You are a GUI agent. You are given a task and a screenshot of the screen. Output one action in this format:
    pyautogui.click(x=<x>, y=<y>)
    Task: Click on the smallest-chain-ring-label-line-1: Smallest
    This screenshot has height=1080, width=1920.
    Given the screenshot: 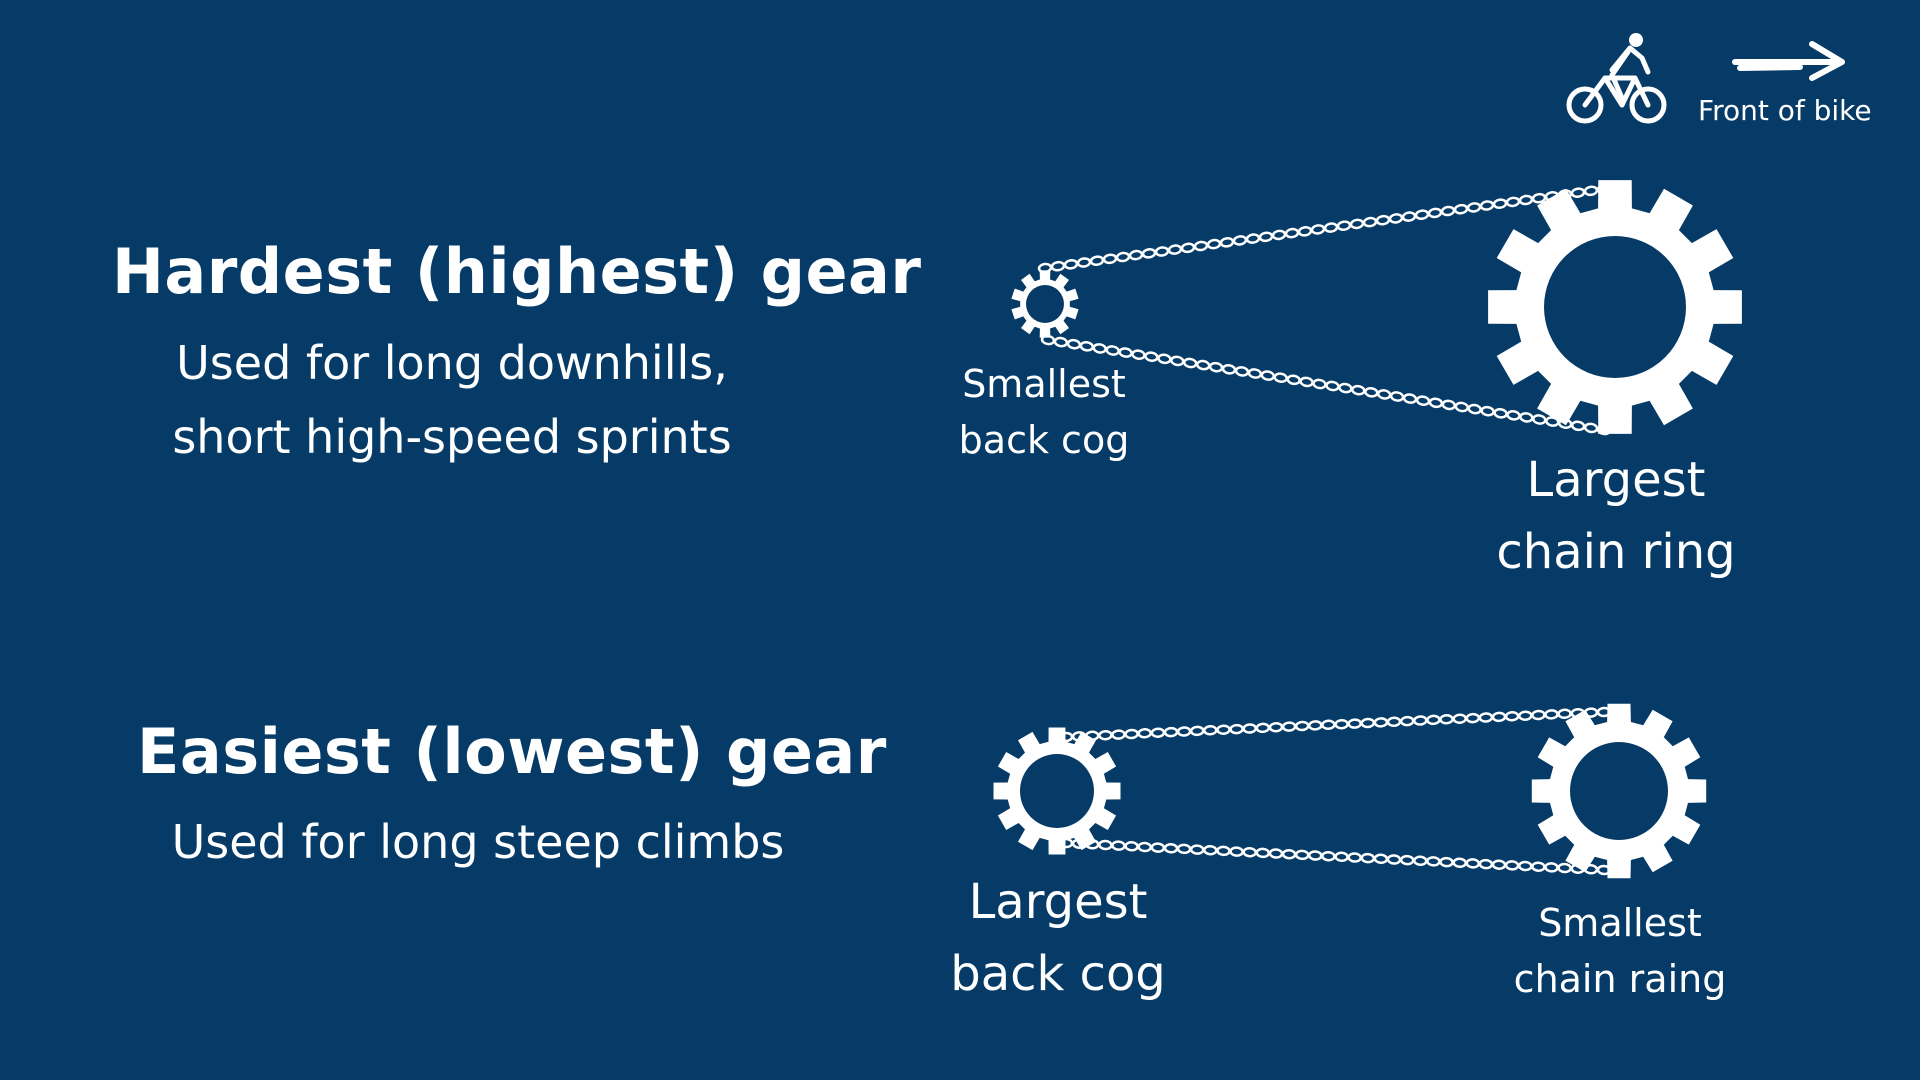 What is the action you would take?
    pyautogui.click(x=1620, y=923)
    